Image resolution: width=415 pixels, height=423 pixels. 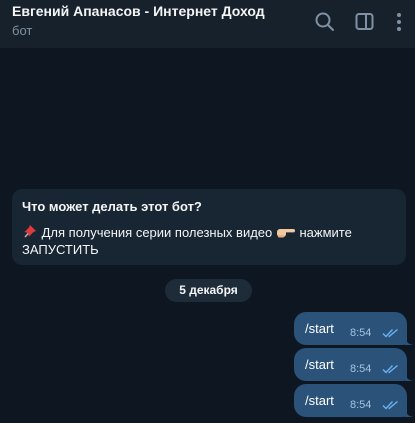 I want to click on chat-header: Евгений Апанасов - Интернет Доход бот, so click(x=207, y=24).